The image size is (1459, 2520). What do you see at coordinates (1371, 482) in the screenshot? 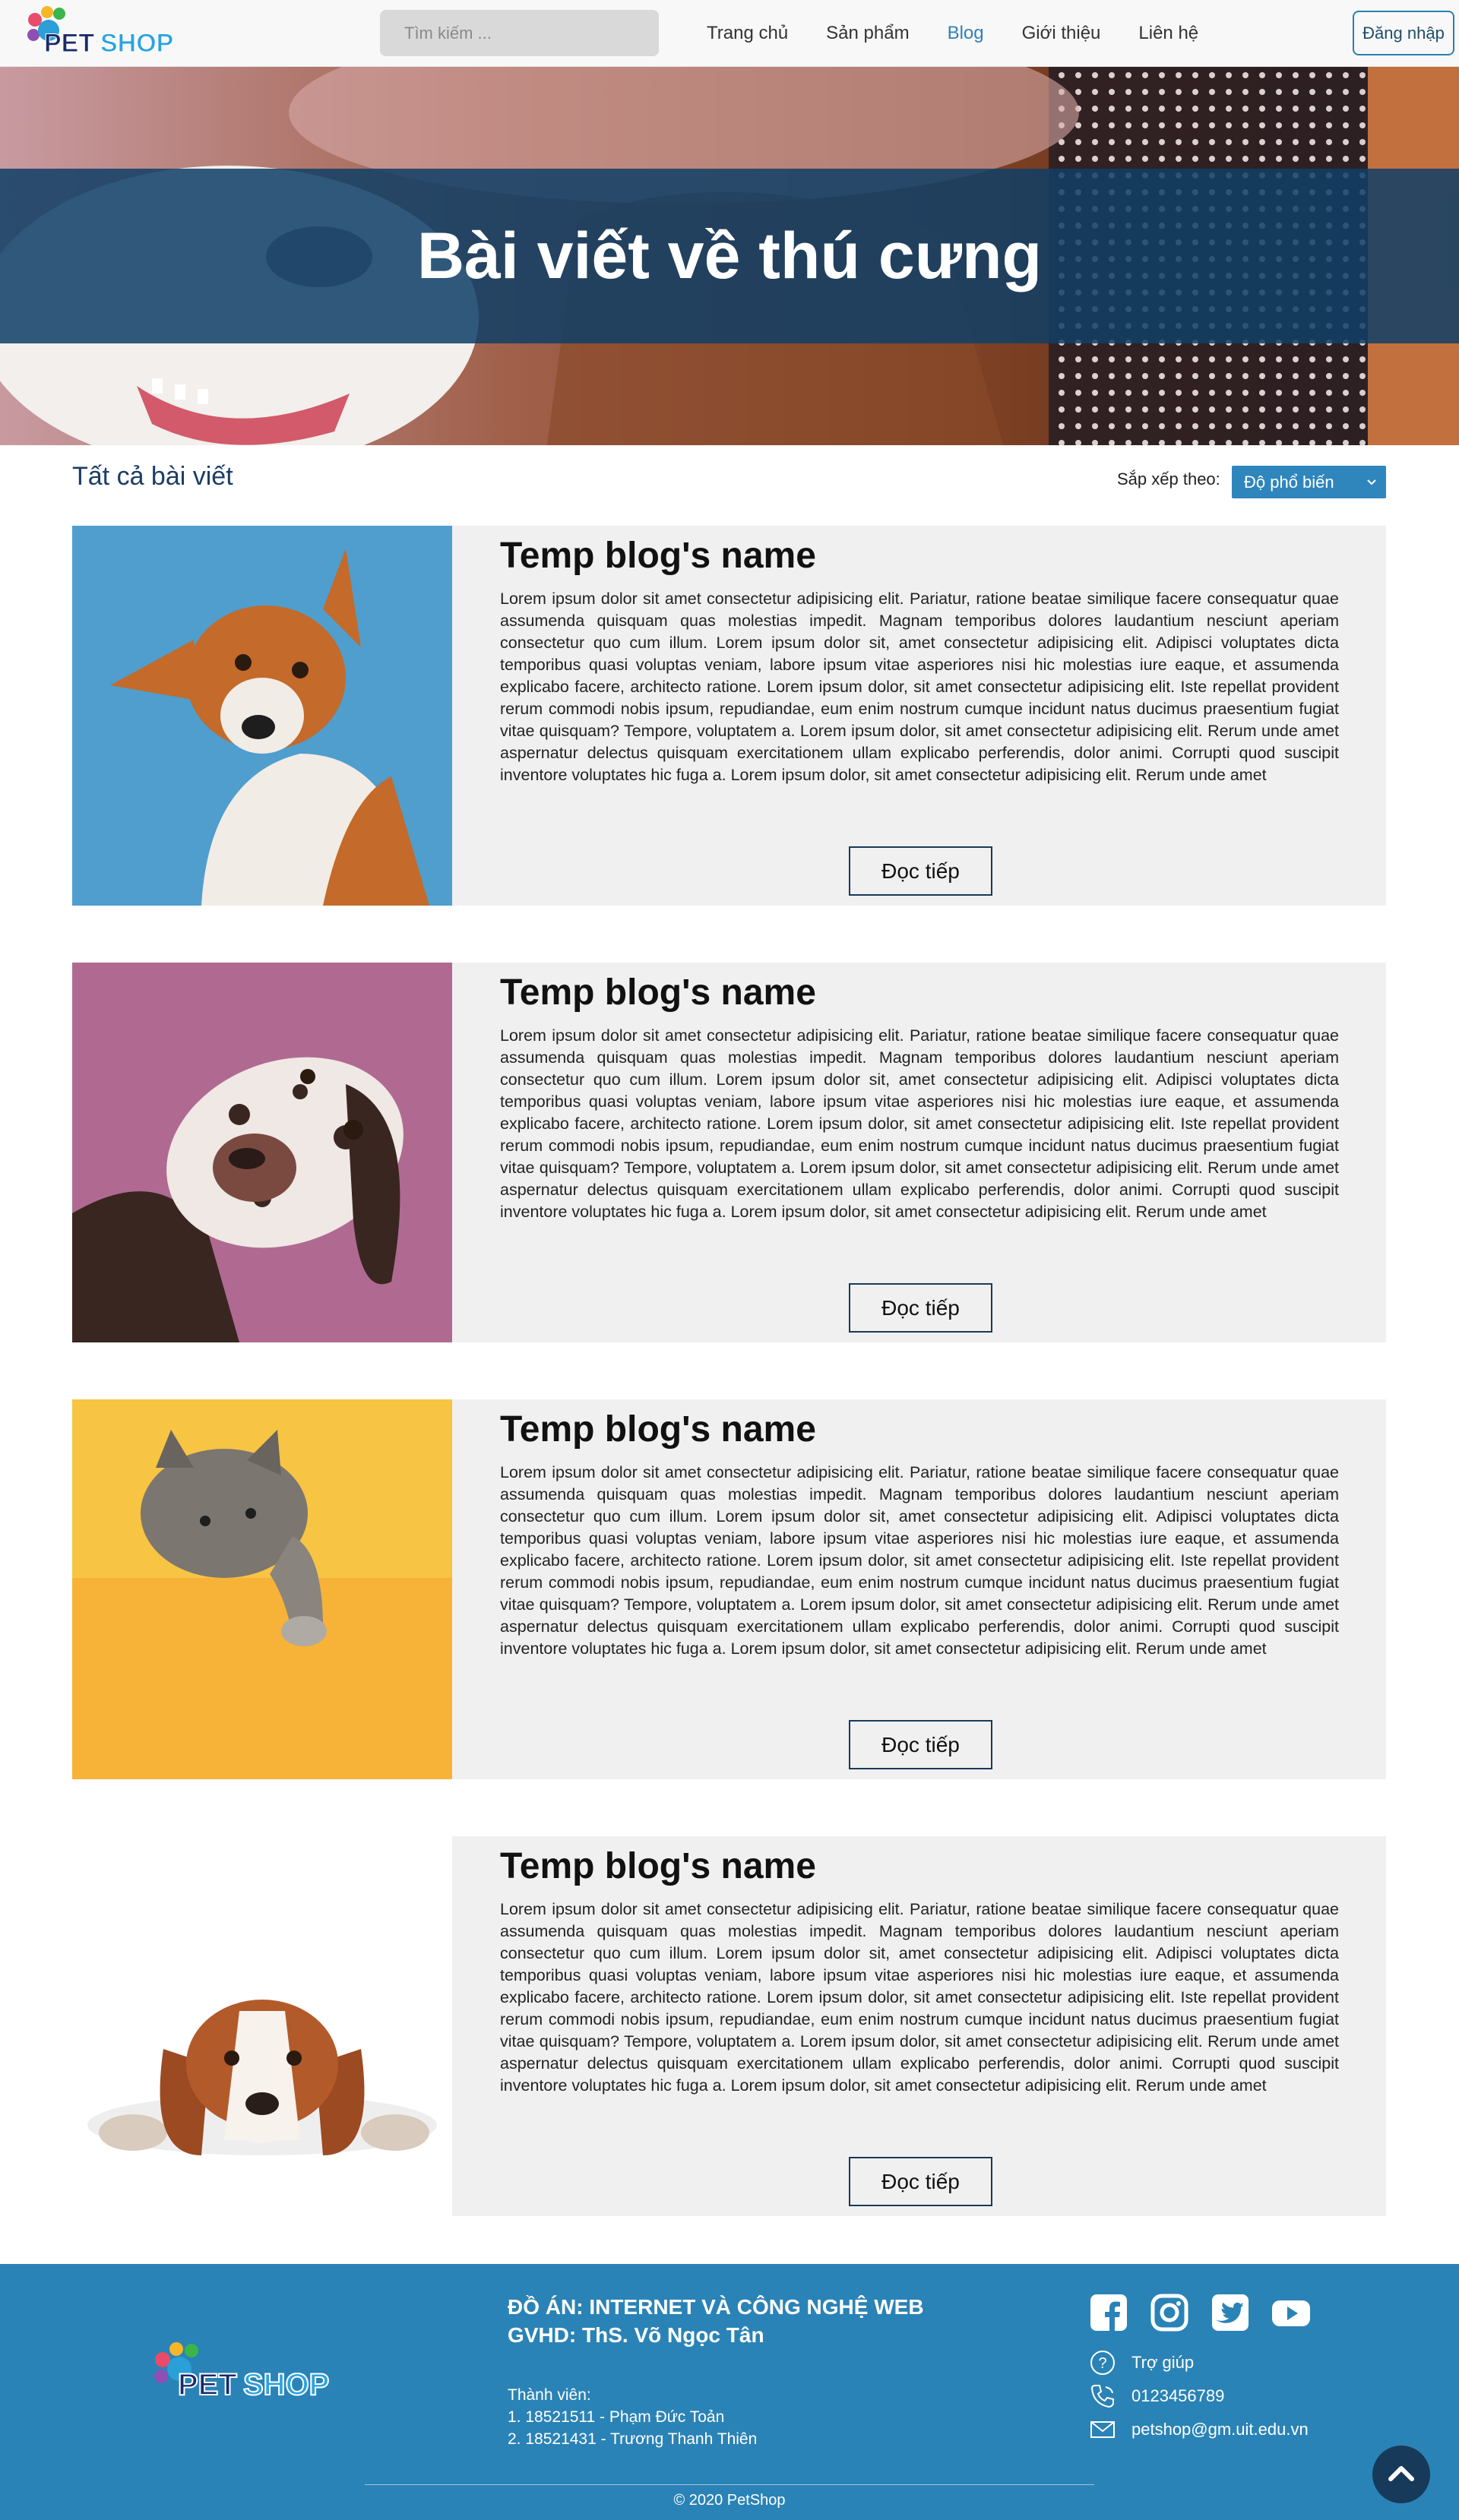
I see `chevron-down-icon` at bounding box center [1371, 482].